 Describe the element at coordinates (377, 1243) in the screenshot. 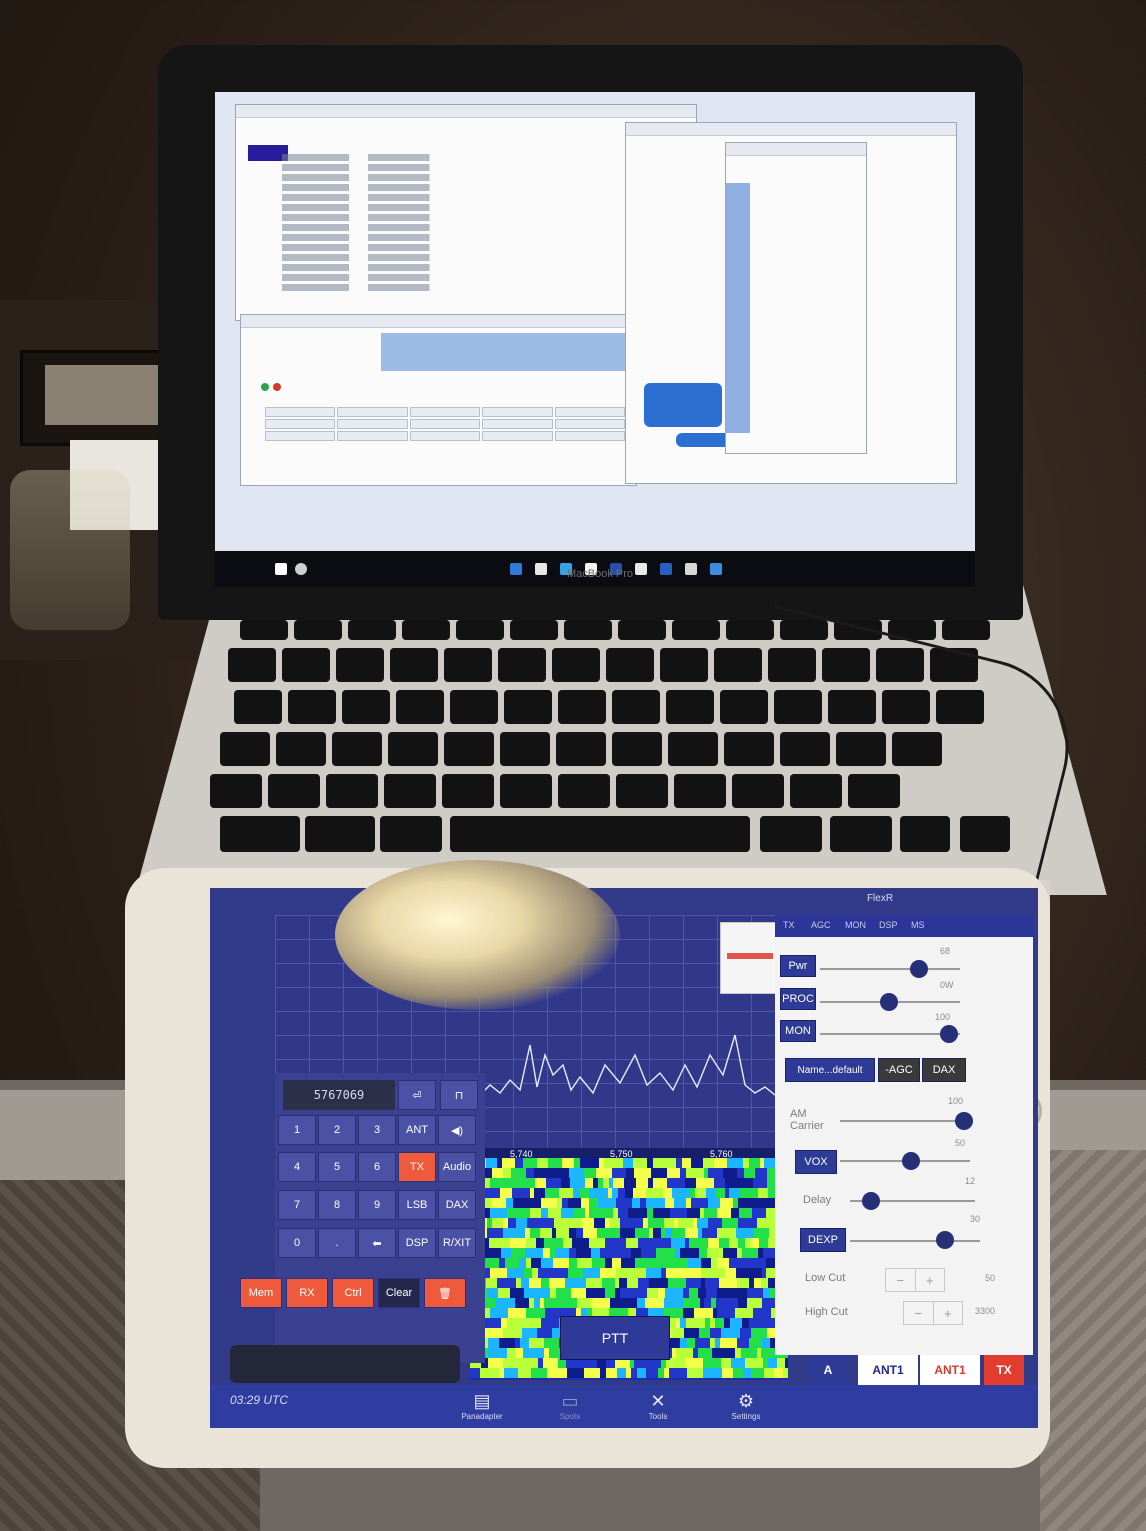

I see `backspace-icon: ⬅` at that location.